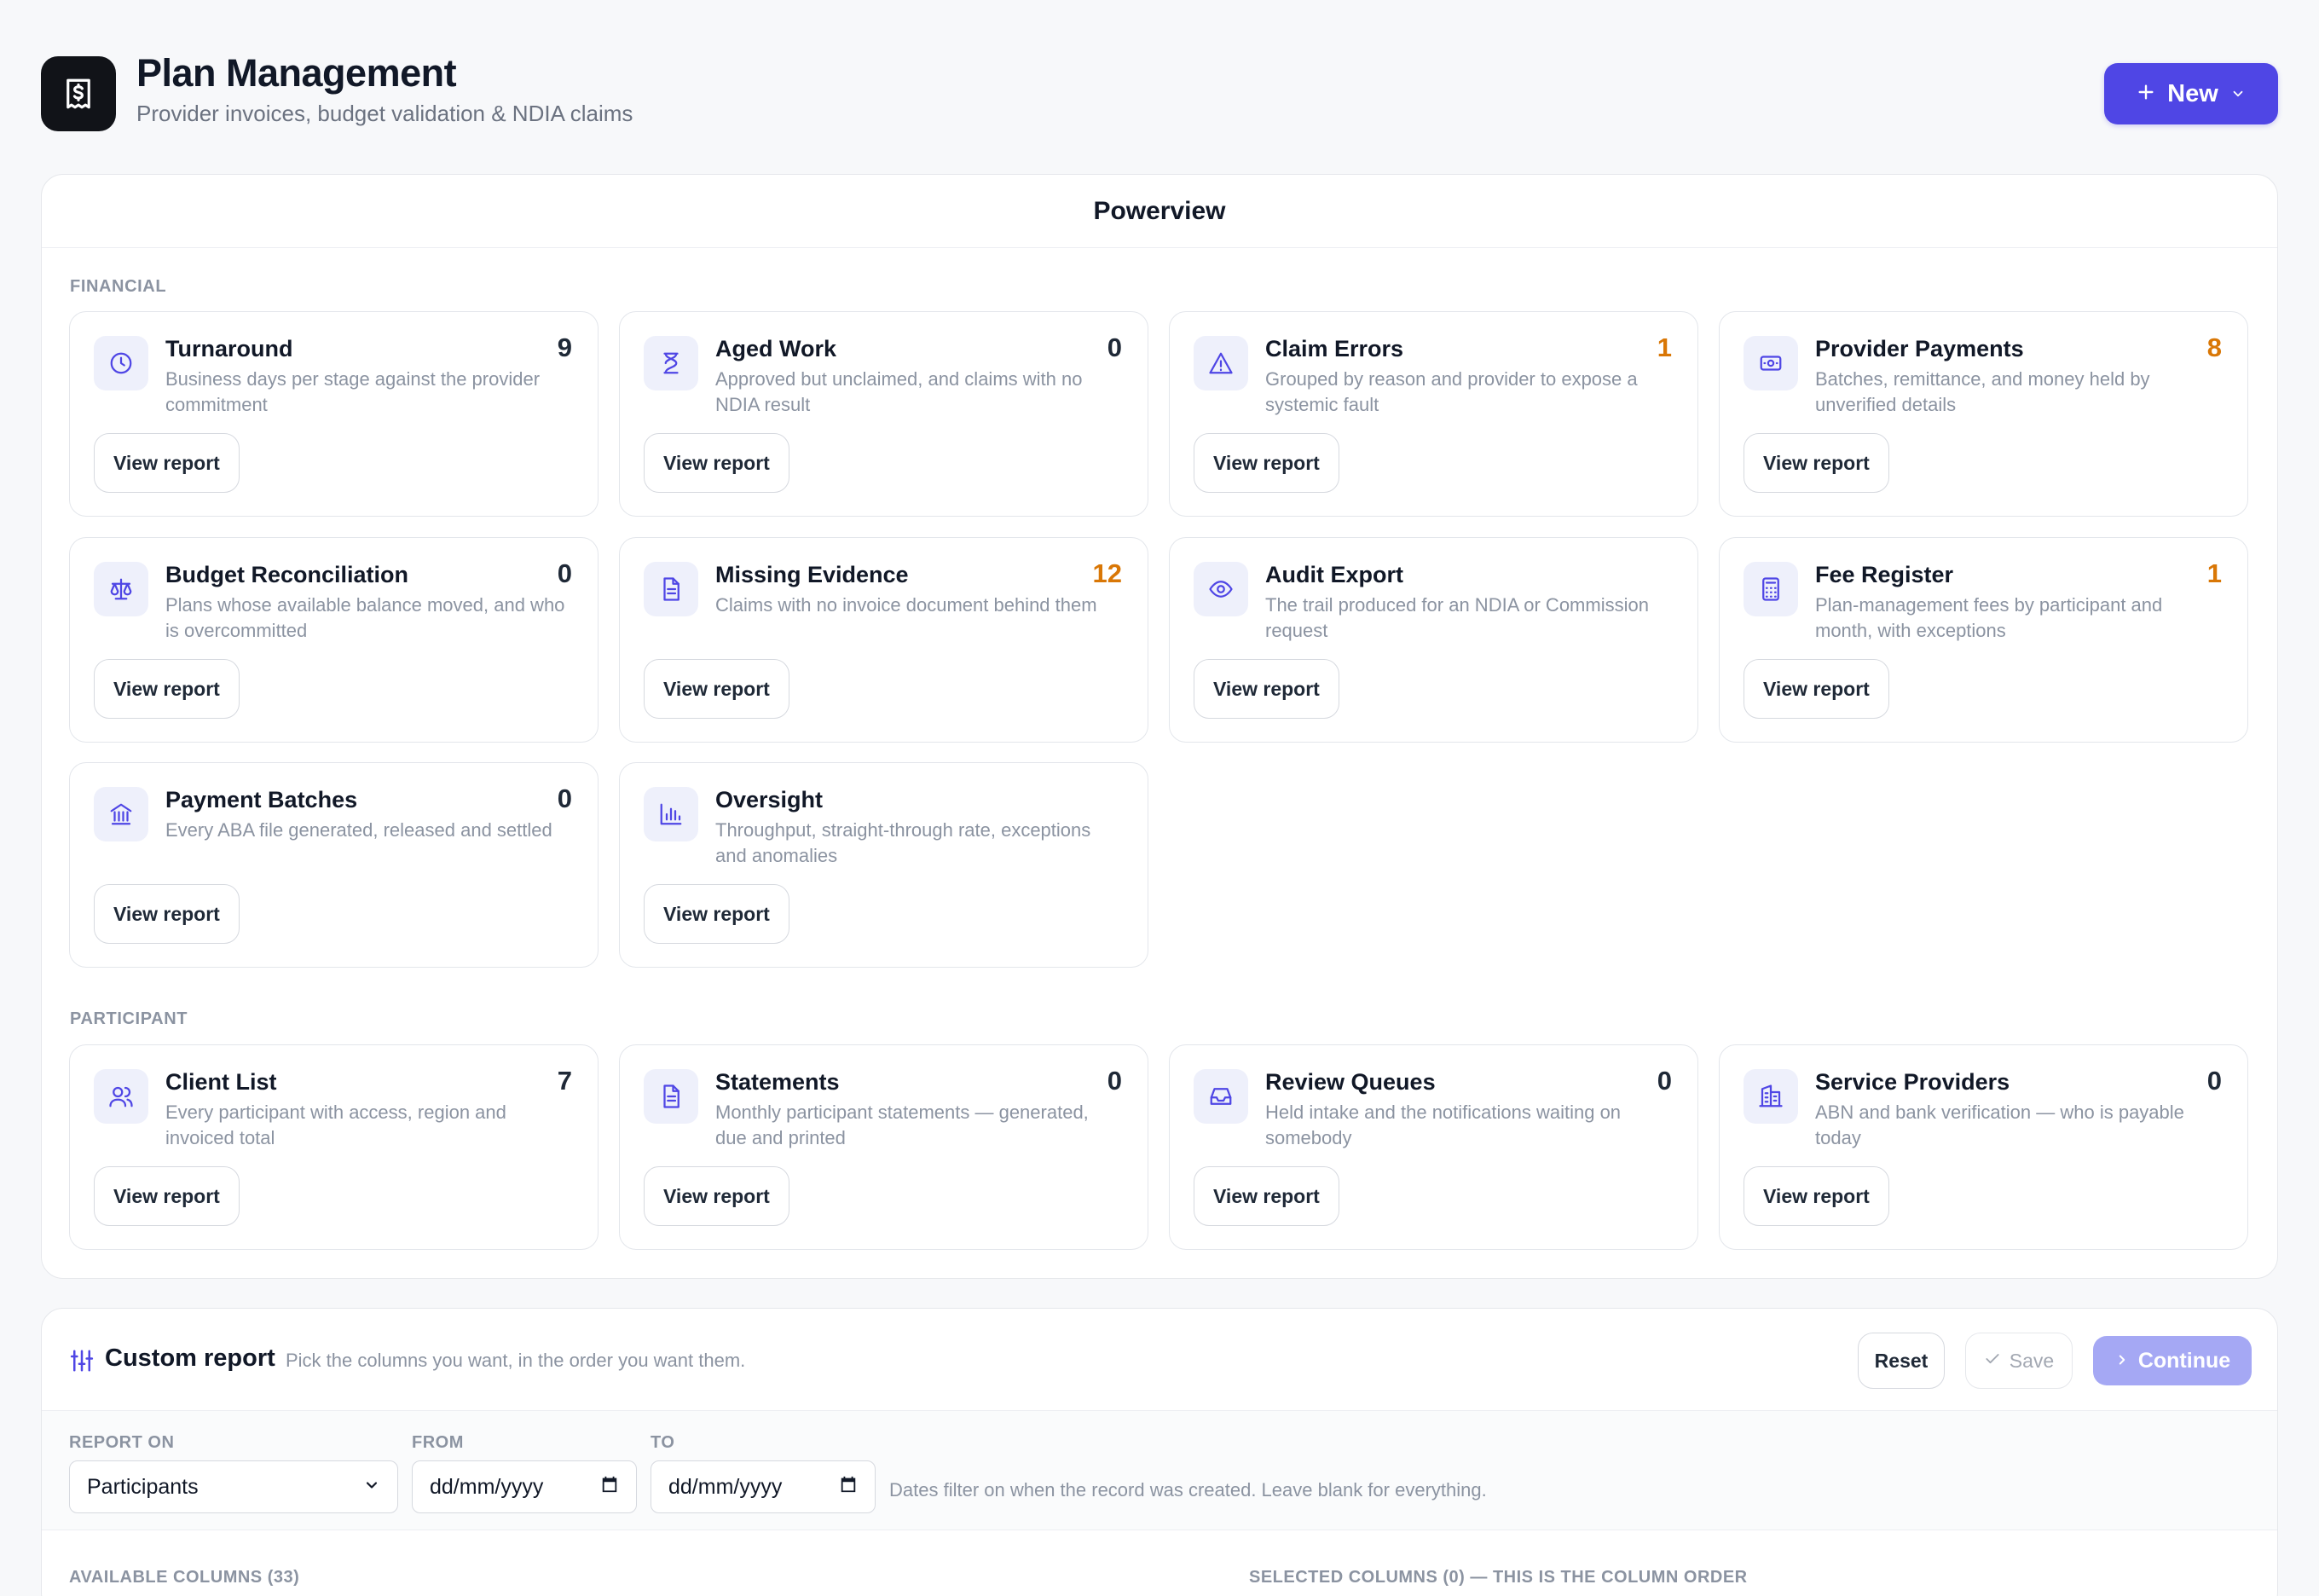 This screenshot has height=1596, width=2319. Describe the element at coordinates (769, 799) in the screenshot. I see `card-title: Oversight` at that location.